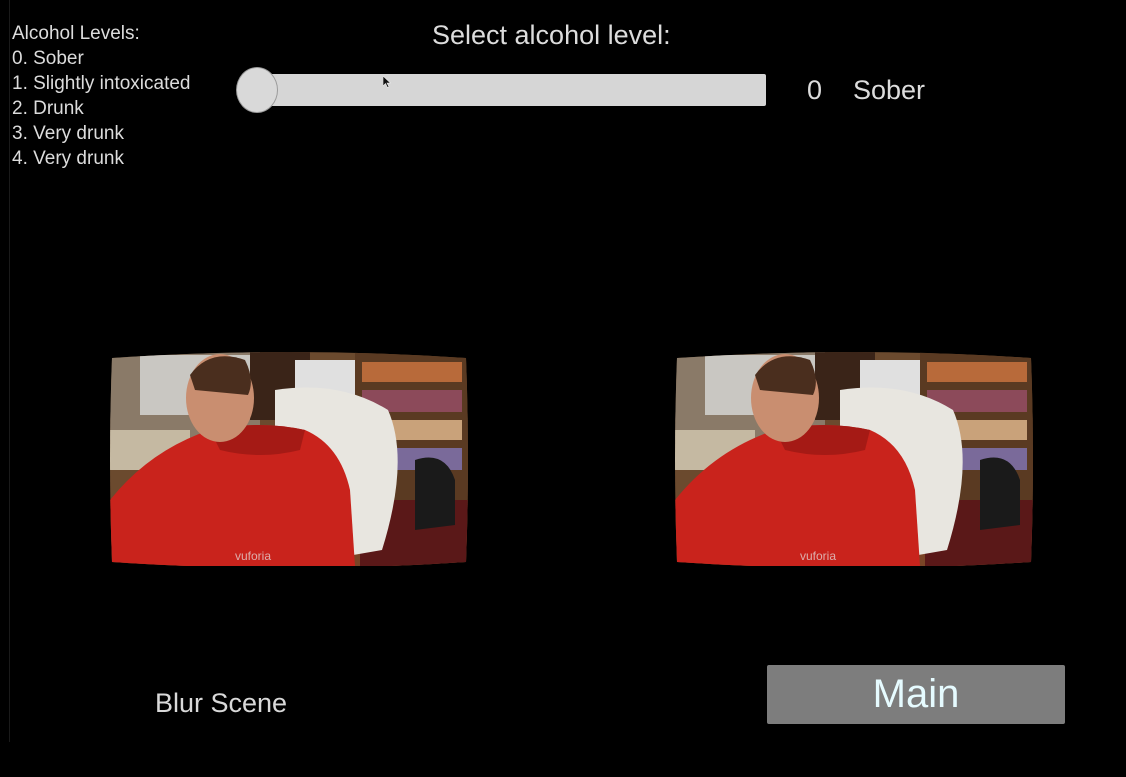  Describe the element at coordinates (889, 90) in the screenshot. I see `level-name: Sober` at that location.